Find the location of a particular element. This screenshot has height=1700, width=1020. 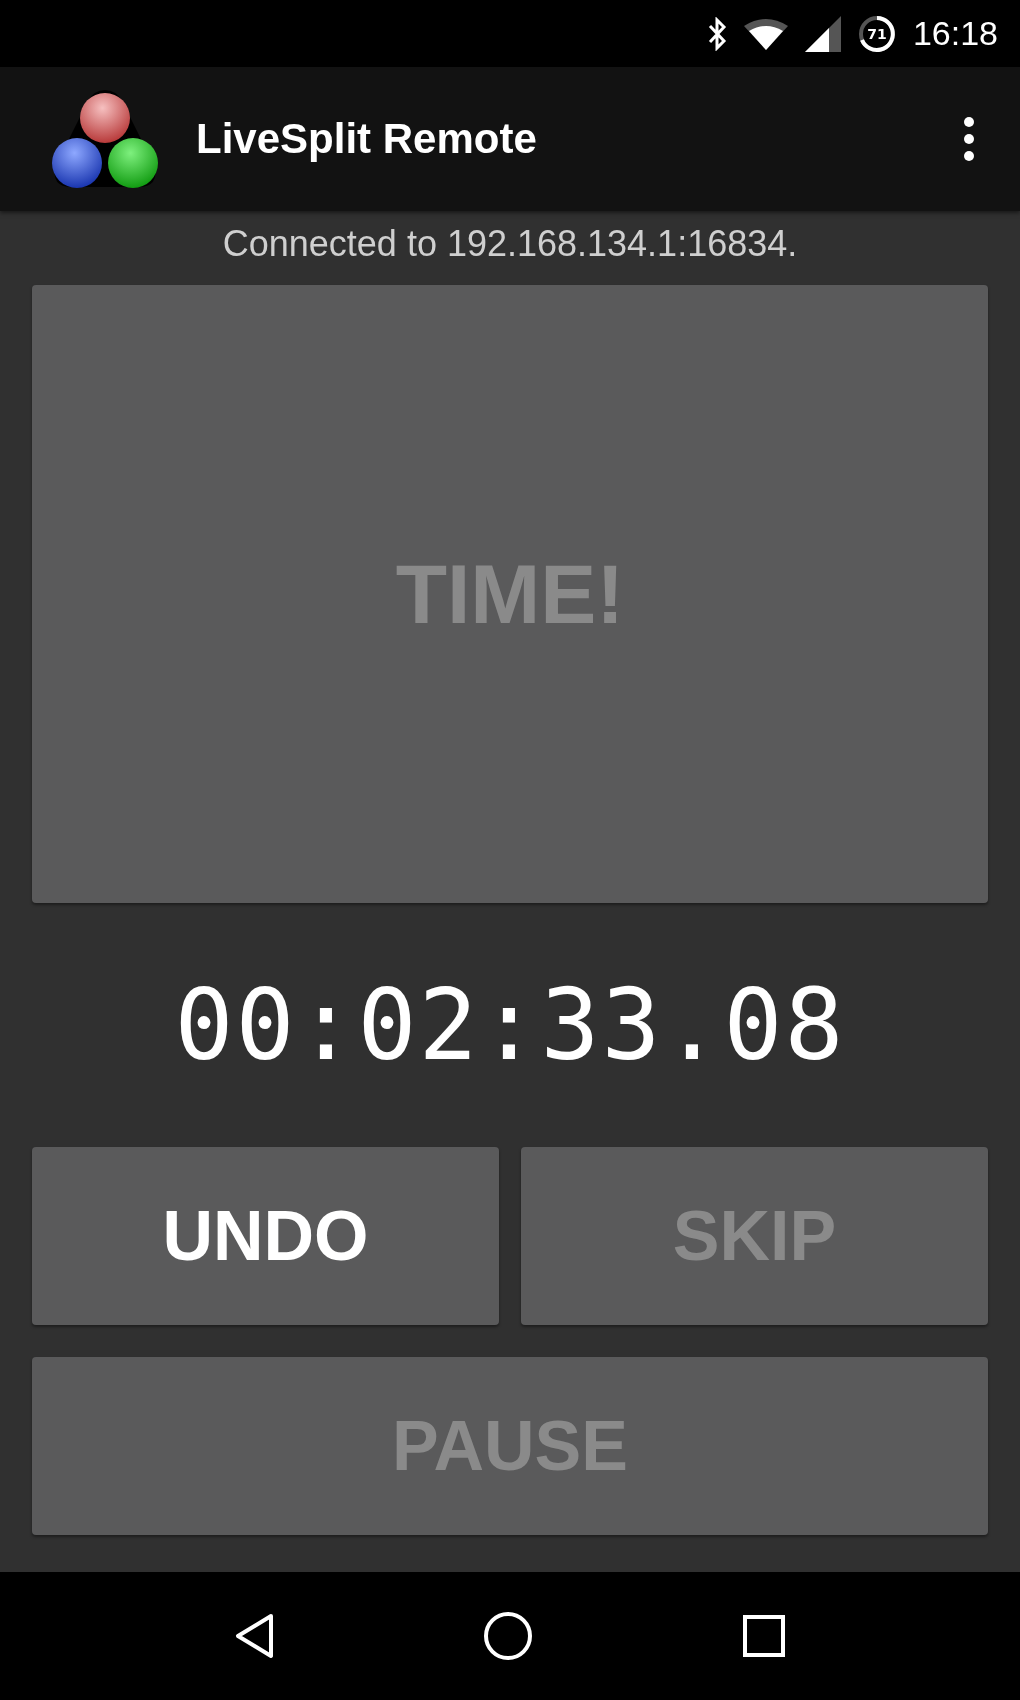

wifi-icon is located at coordinates (765, 33).